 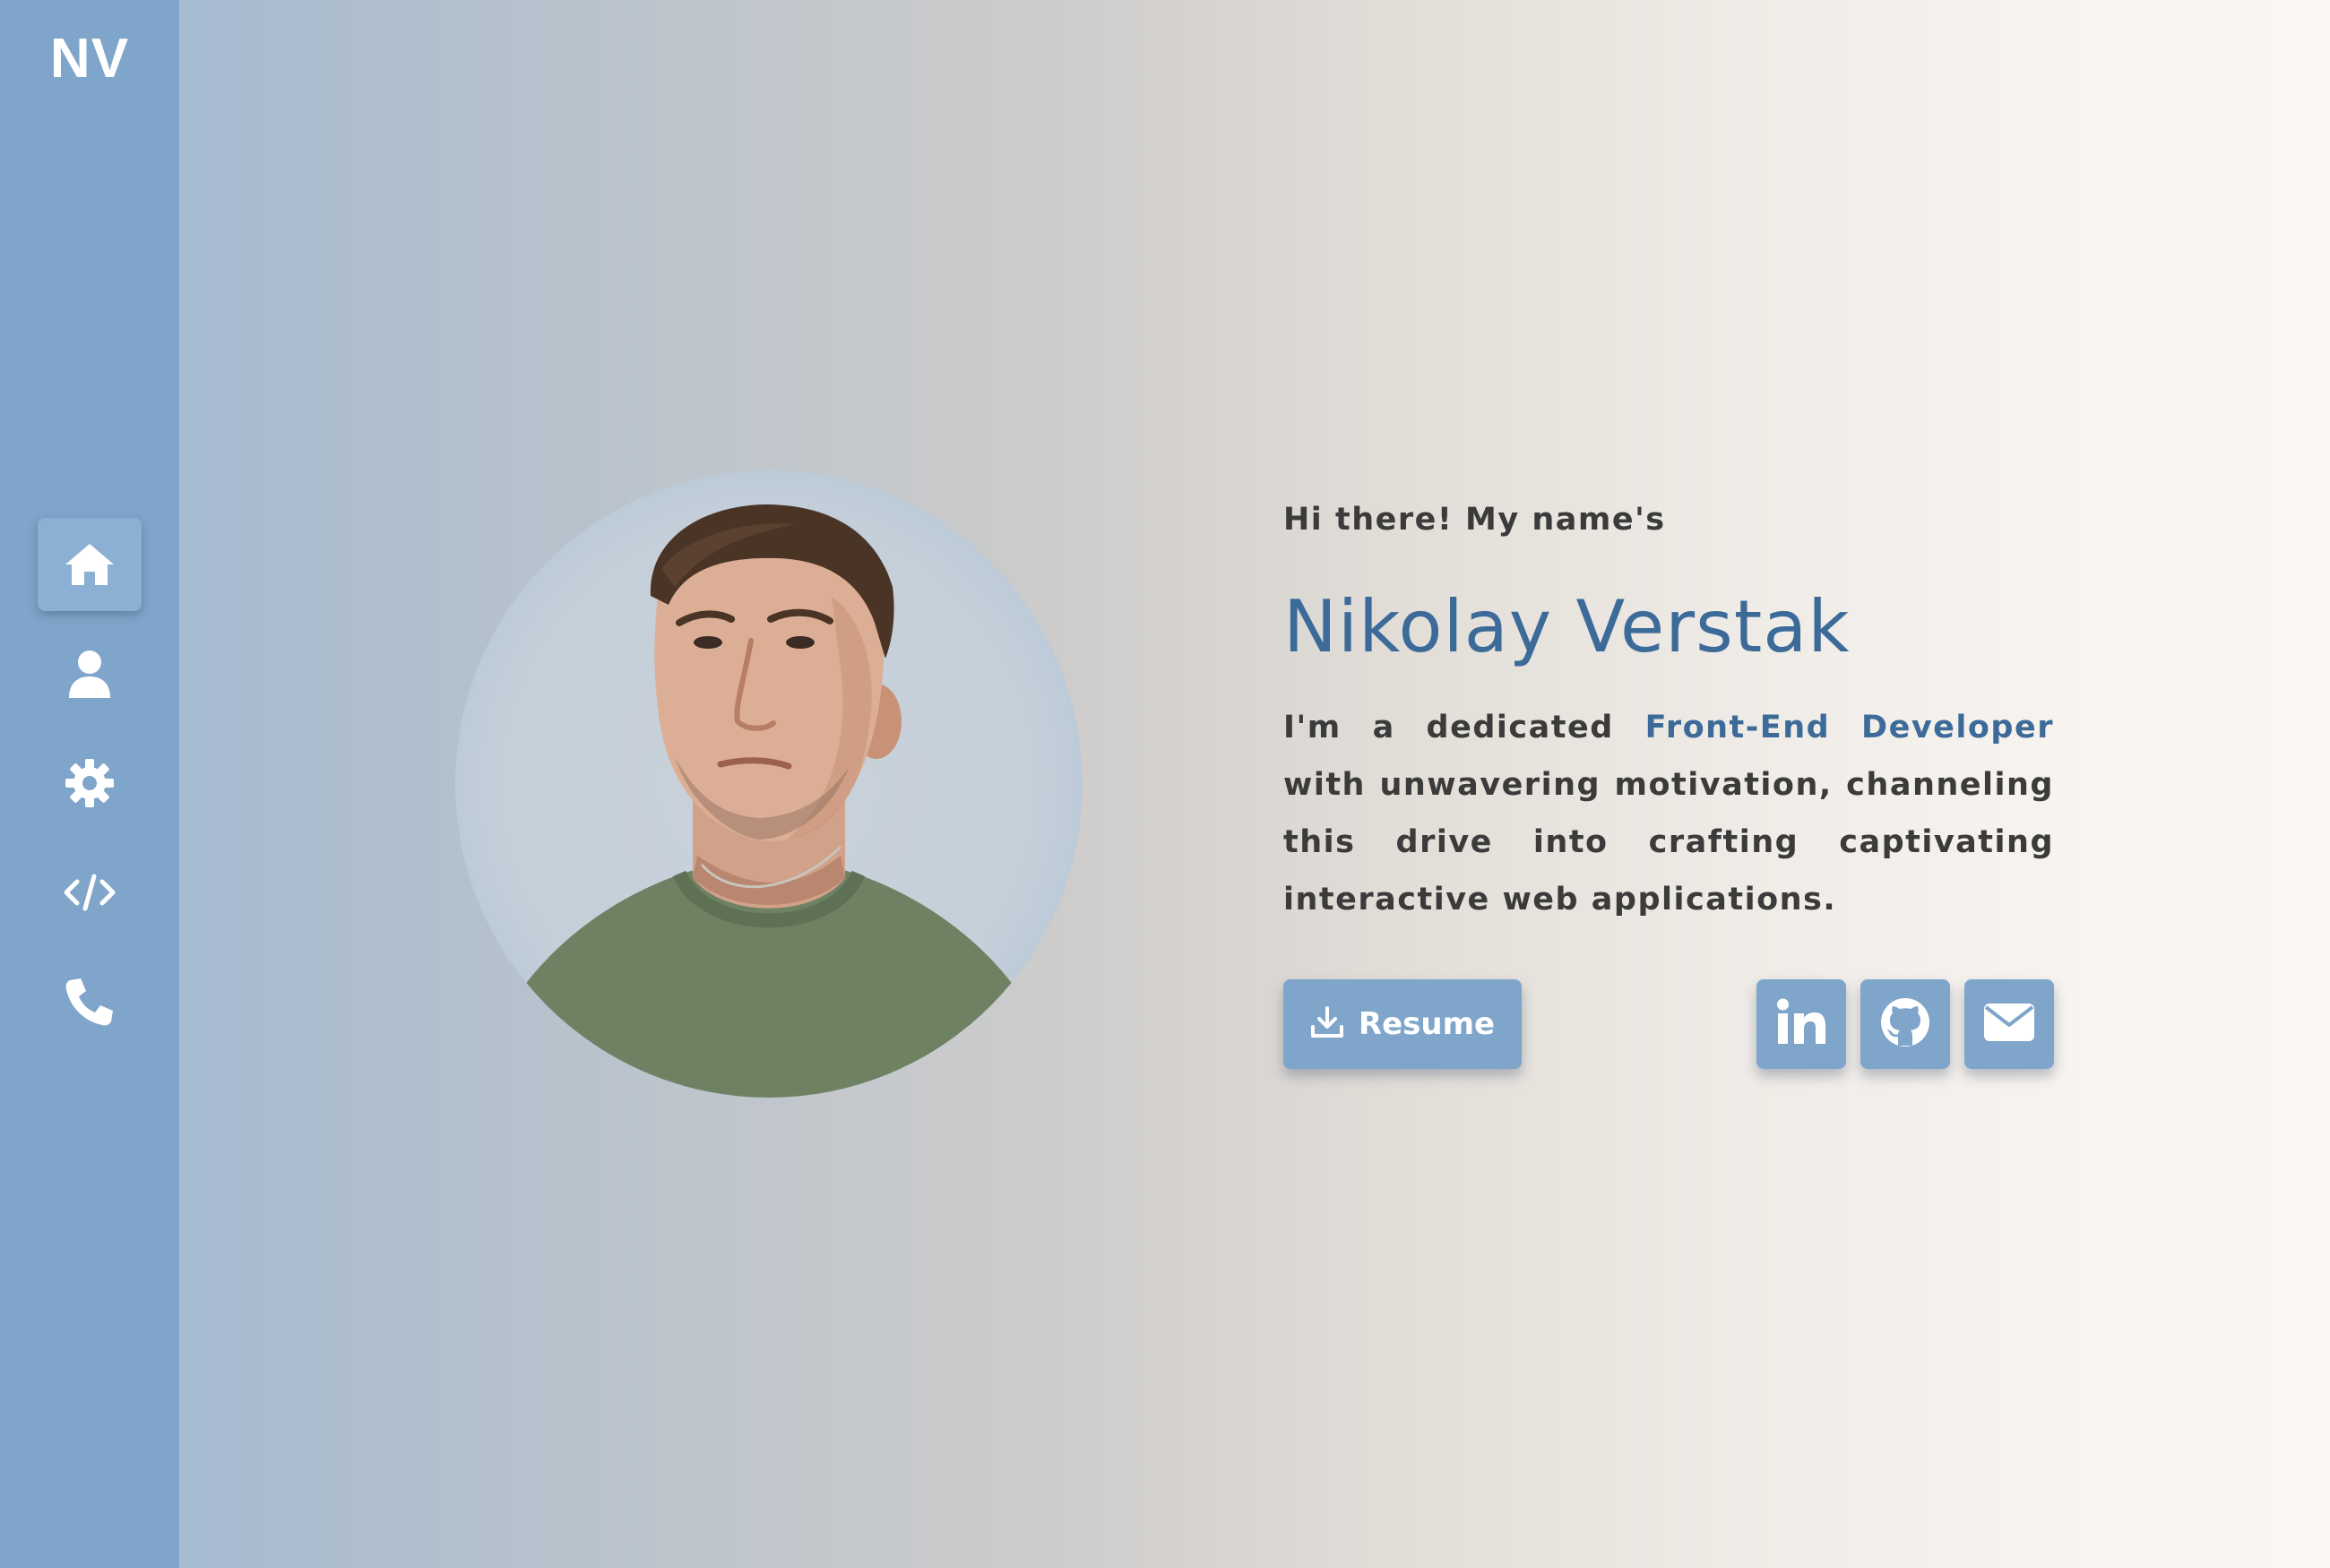 I want to click on email-icon, so click(x=2009, y=1024).